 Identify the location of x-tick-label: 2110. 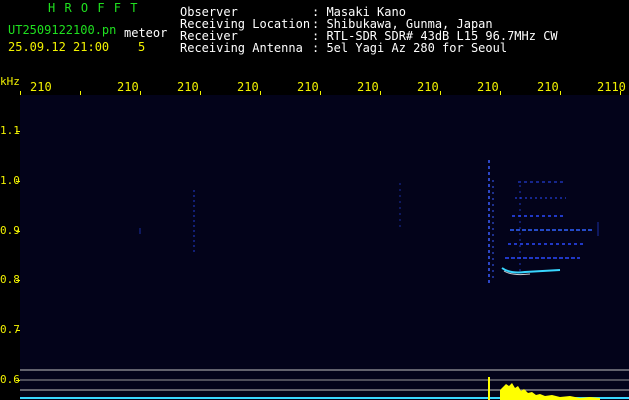
(611, 87).